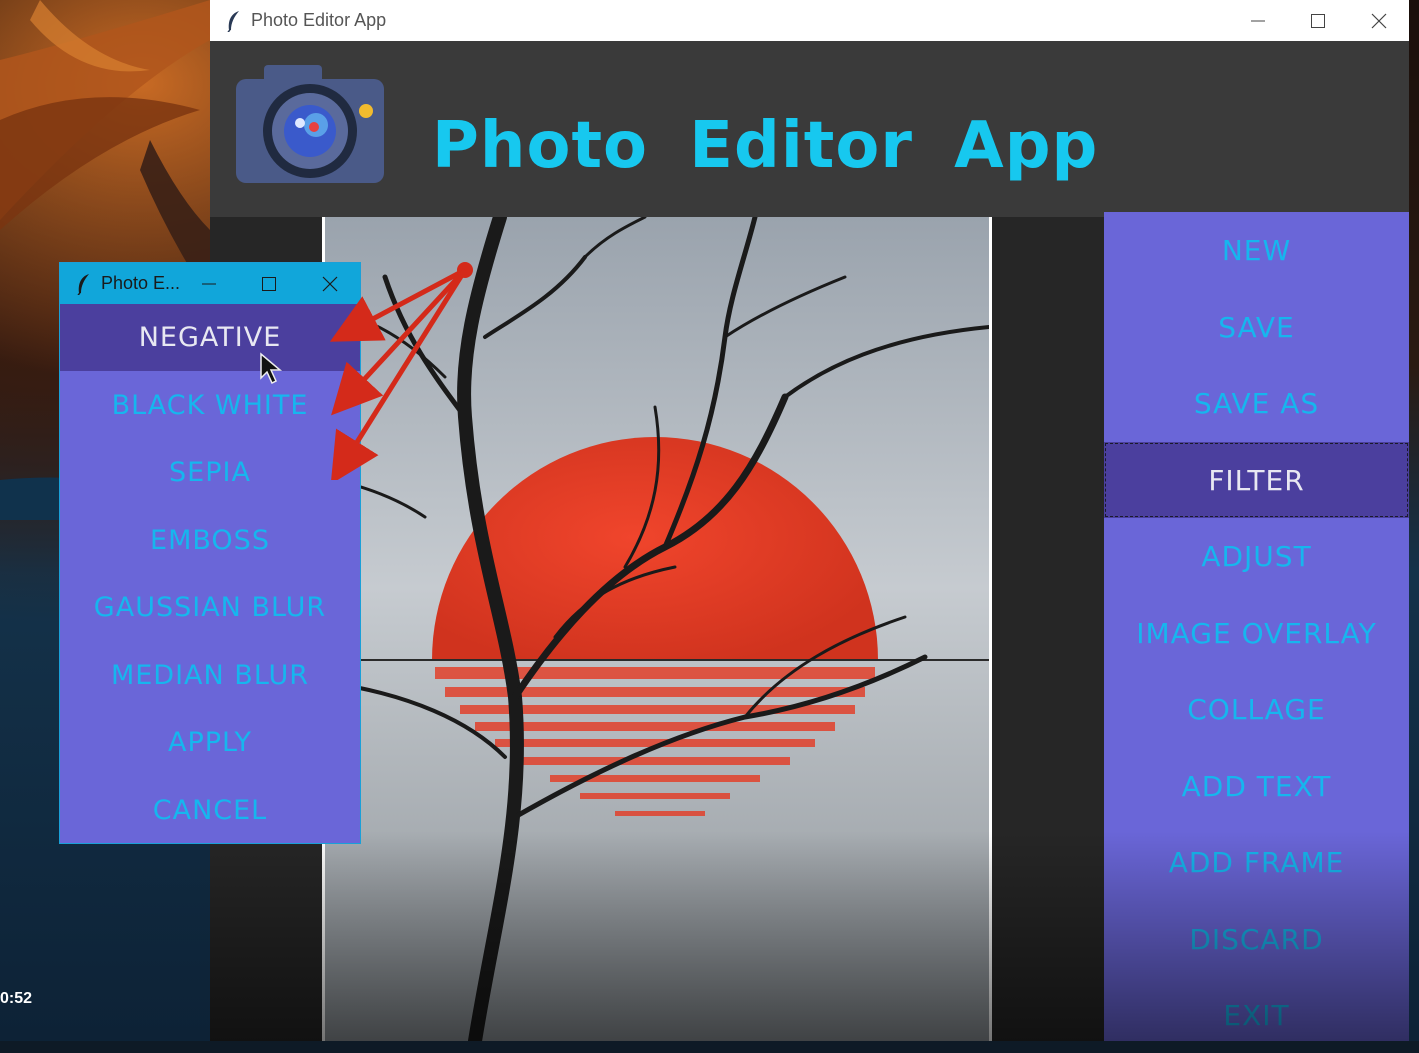  I want to click on video-timestamp: 0:52, so click(16, 998).